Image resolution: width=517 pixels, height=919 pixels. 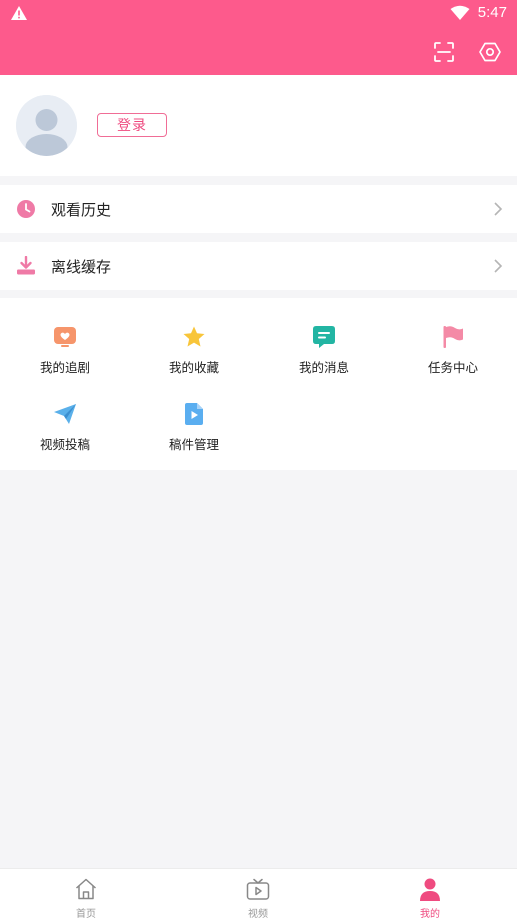 I want to click on user-icon, so click(x=430, y=889).